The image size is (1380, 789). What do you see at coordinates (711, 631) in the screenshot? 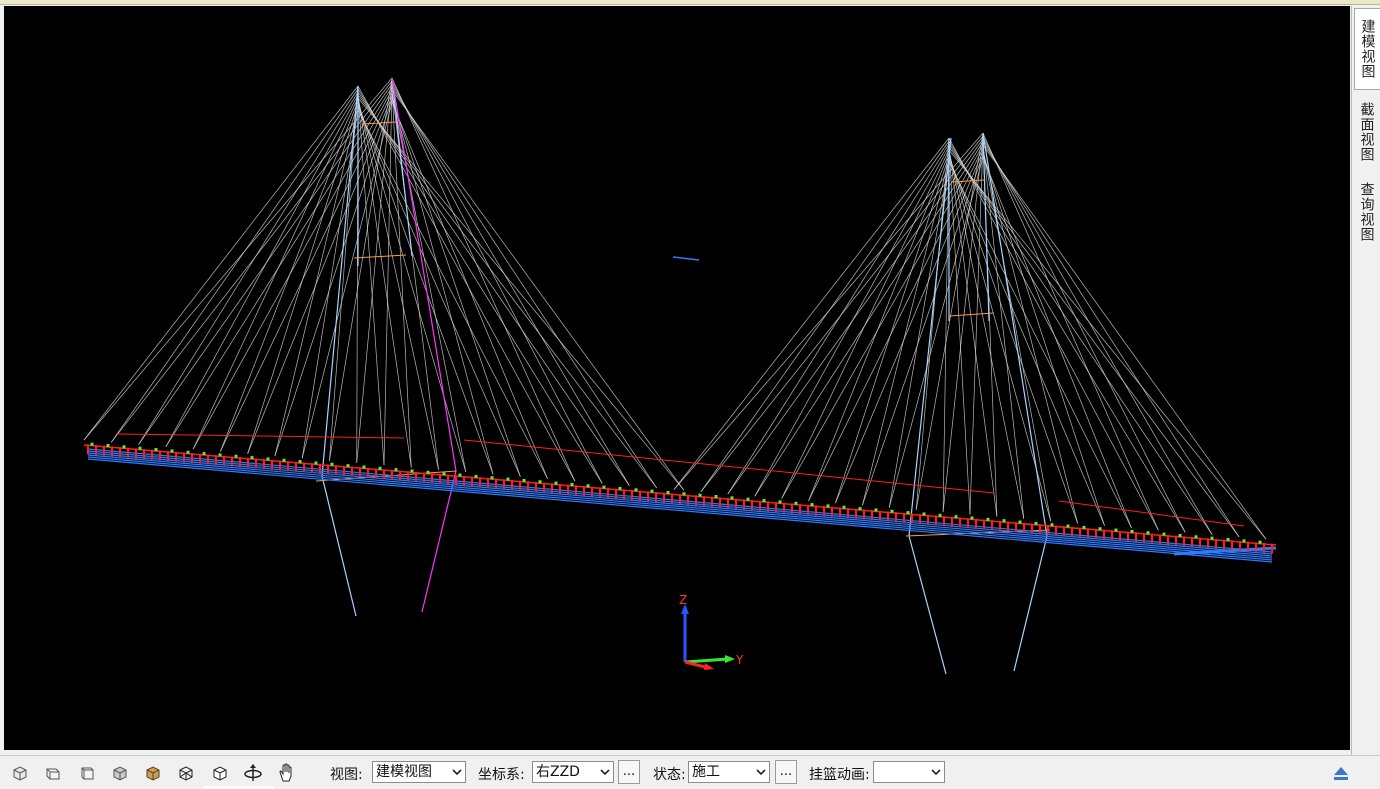
I see `coordinate-axis-triad: Z Y` at bounding box center [711, 631].